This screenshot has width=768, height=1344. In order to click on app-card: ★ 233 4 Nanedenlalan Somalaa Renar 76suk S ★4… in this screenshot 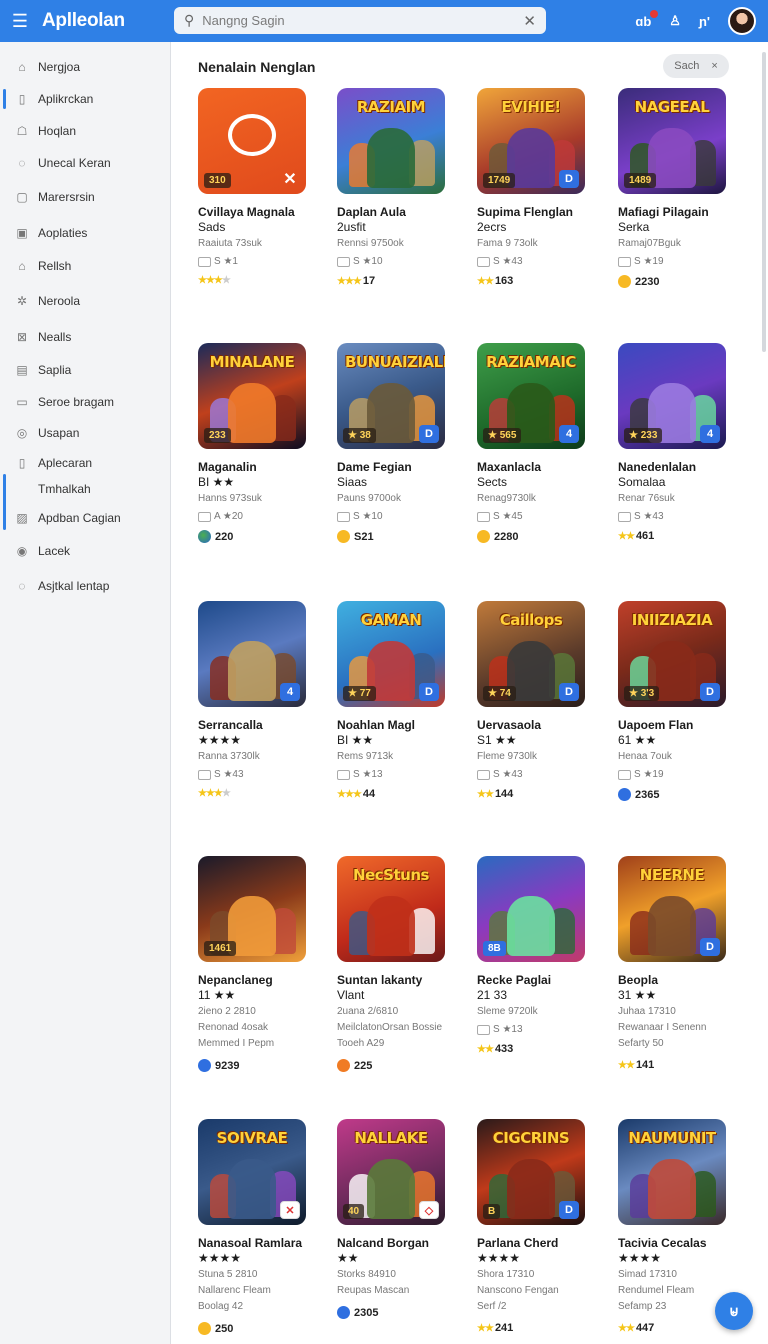, I will do `click(679, 442)`.